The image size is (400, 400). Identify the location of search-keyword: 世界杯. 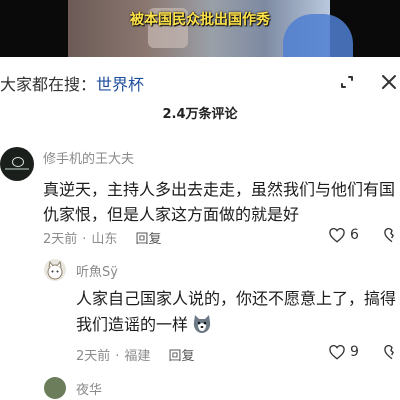
(120, 84).